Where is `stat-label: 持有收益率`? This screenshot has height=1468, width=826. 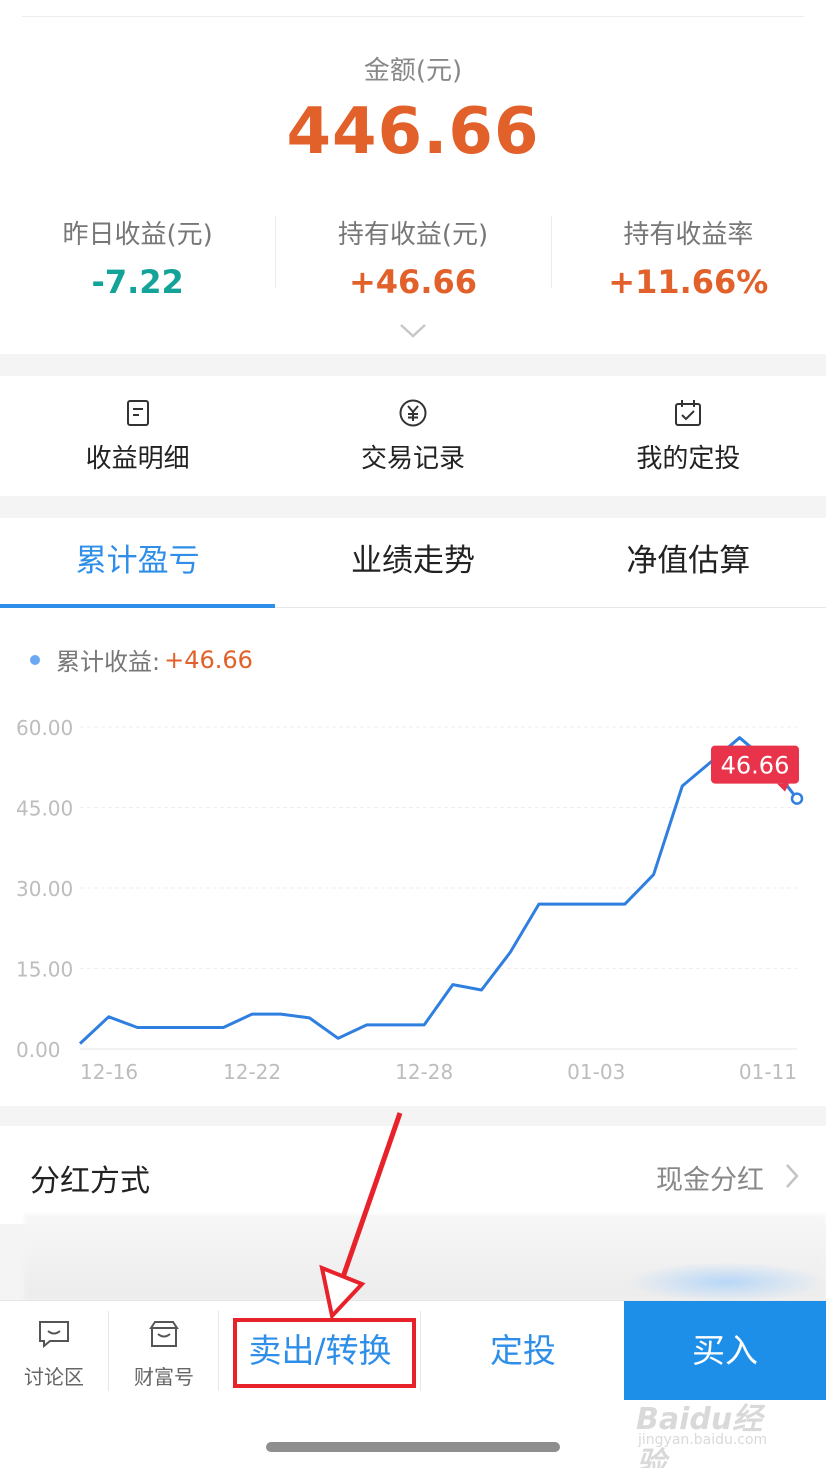 stat-label: 持有收益率 is located at coordinates (688, 235).